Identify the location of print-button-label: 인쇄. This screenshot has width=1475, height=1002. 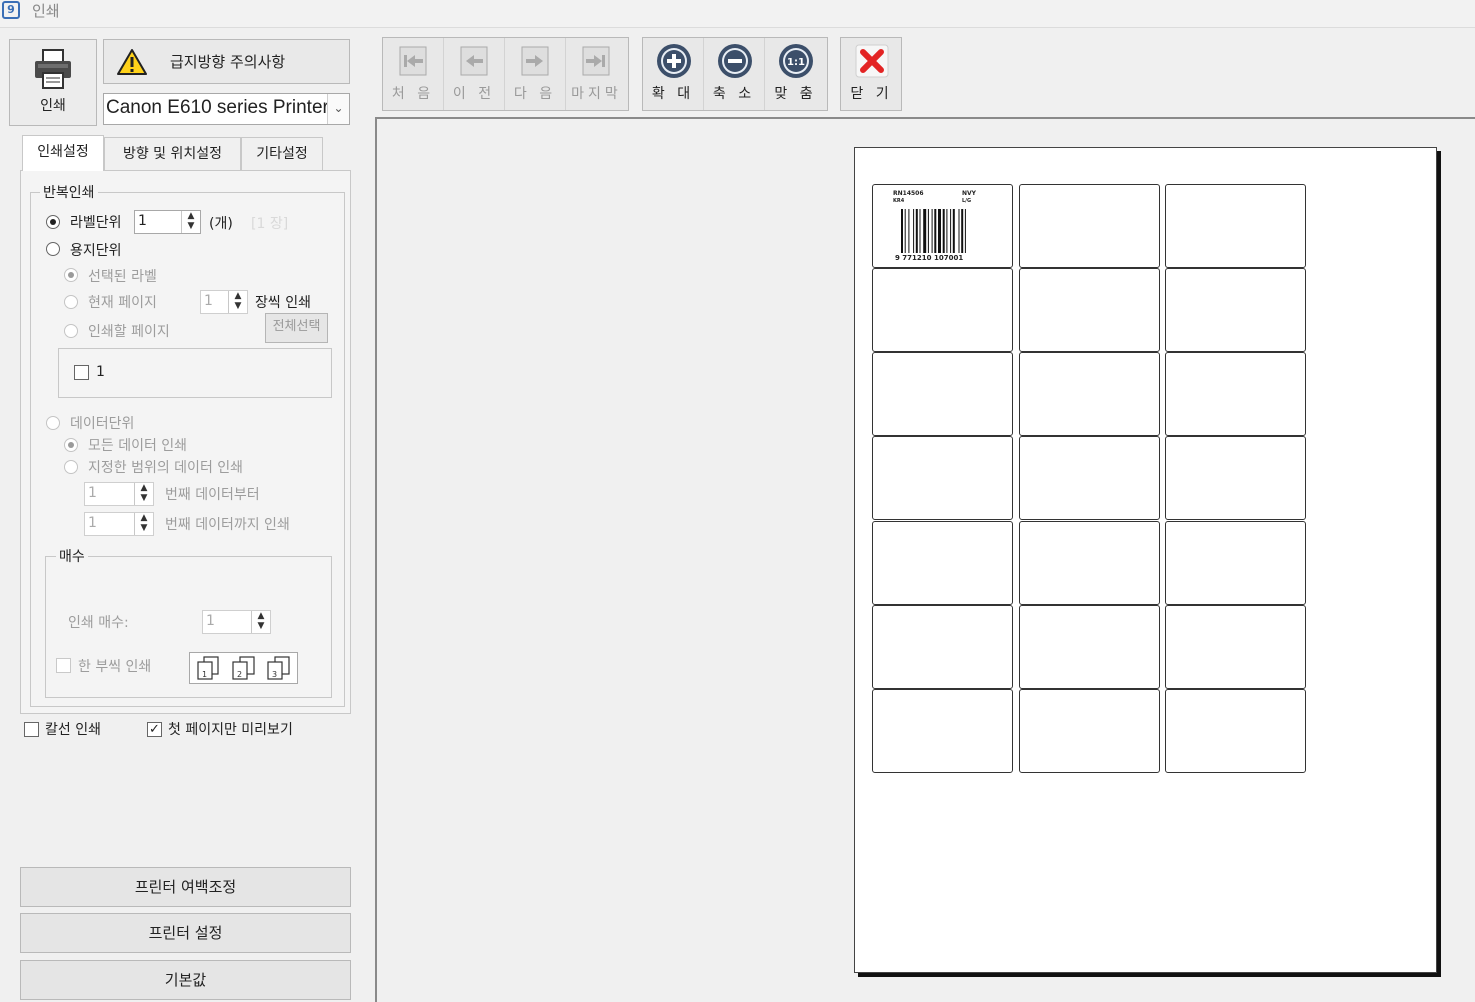
(53, 106).